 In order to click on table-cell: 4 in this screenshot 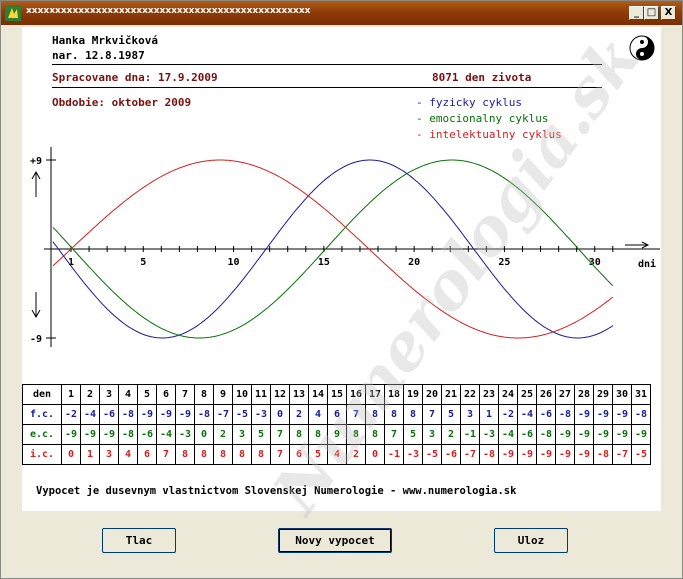, I will do `click(337, 454)`.